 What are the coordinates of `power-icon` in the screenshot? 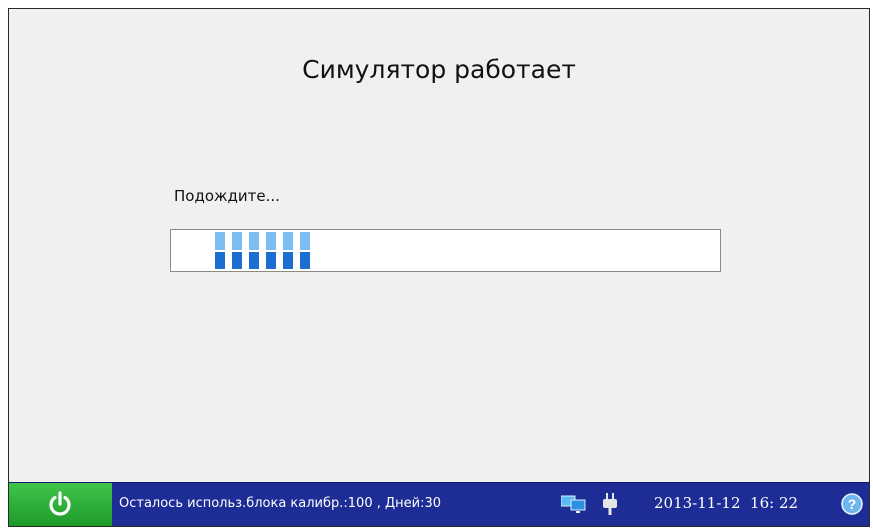 It's located at (60, 503).